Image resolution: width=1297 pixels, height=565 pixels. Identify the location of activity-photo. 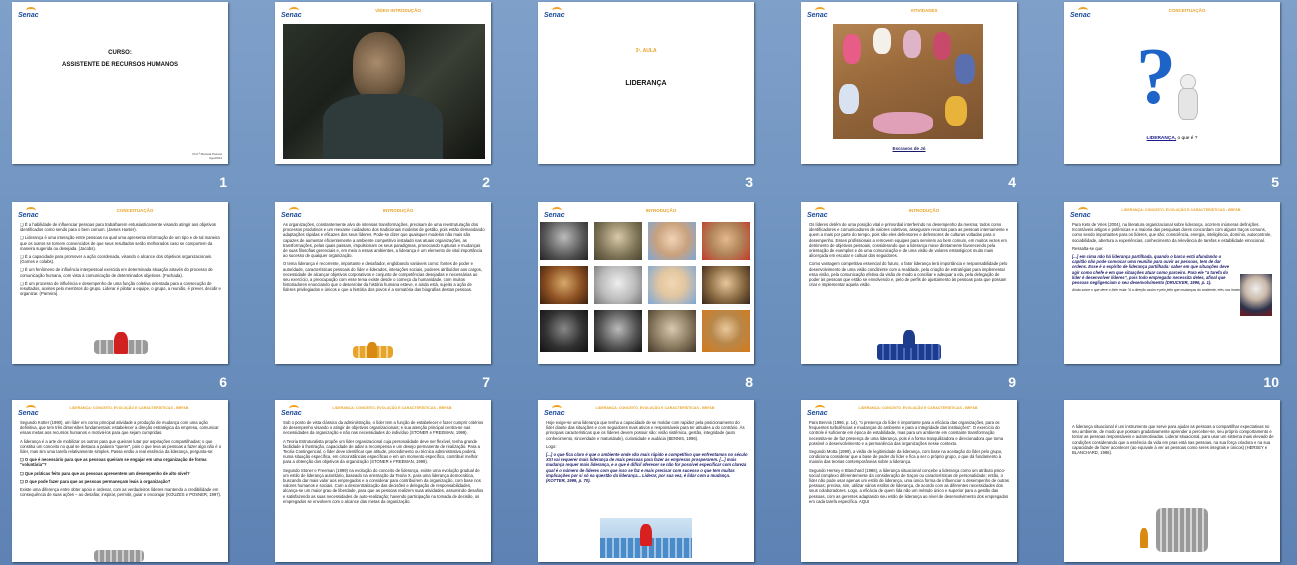
(908, 81).